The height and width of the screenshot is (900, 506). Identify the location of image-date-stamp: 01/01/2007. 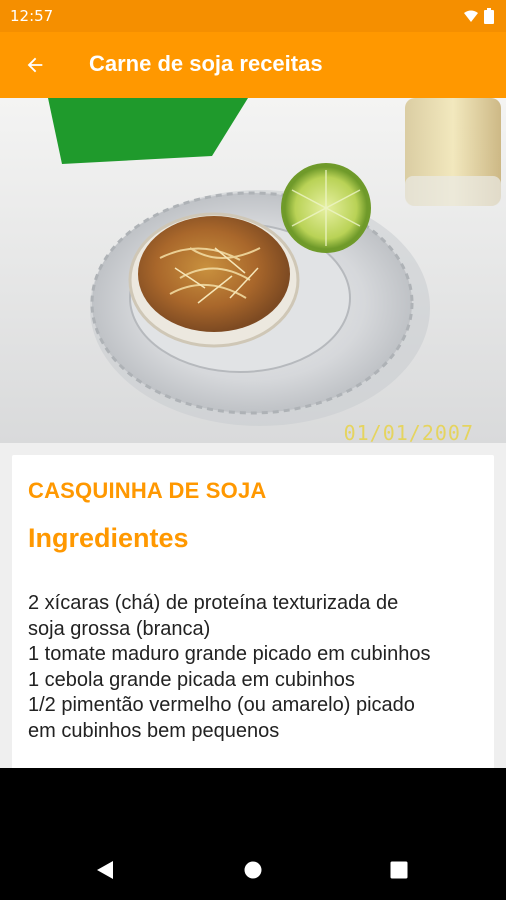
(408, 433).